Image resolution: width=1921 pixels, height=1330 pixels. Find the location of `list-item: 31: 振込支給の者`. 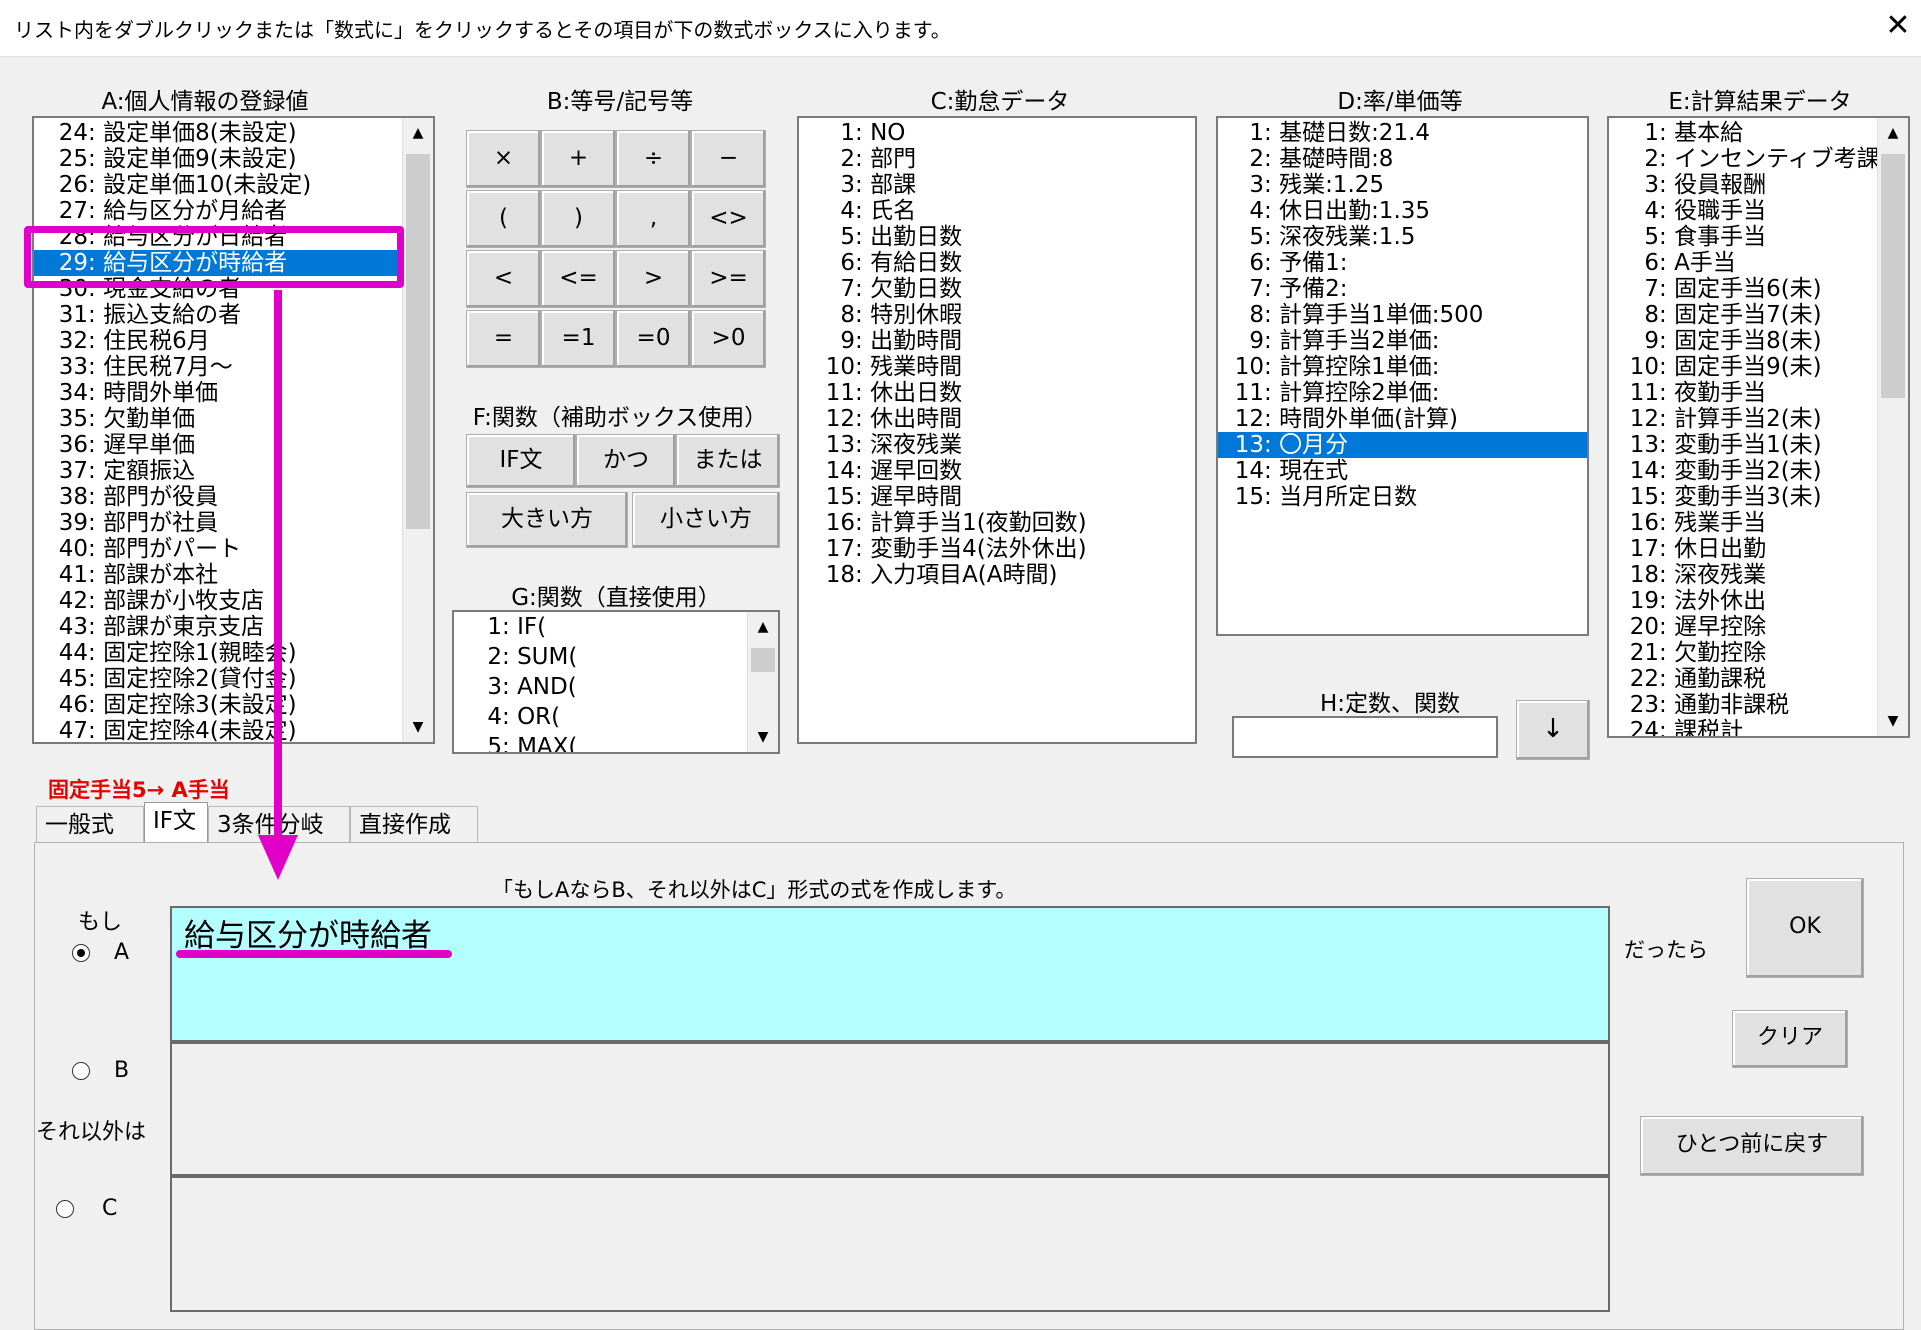

list-item: 31: 振込支給の者 is located at coordinates (218, 315).